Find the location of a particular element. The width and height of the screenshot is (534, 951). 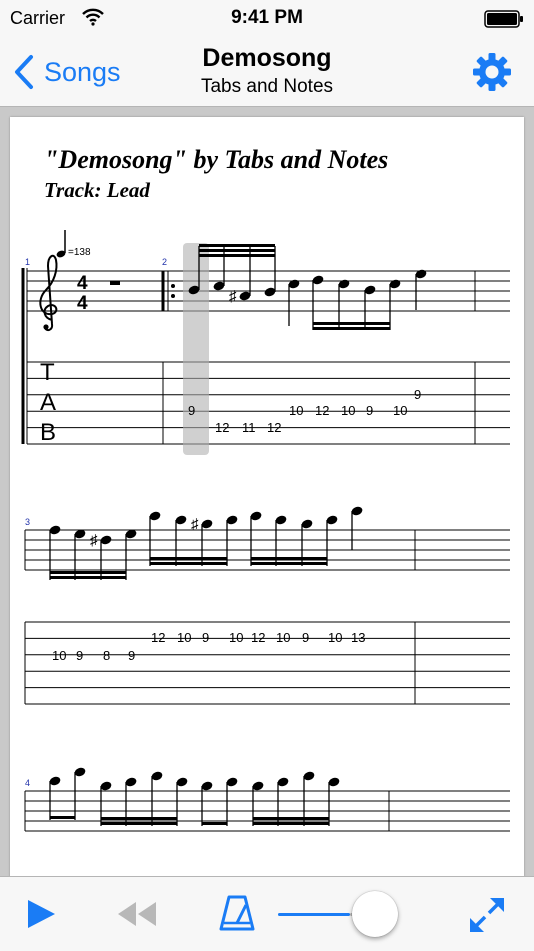

metronome-icon is located at coordinates (237, 913).